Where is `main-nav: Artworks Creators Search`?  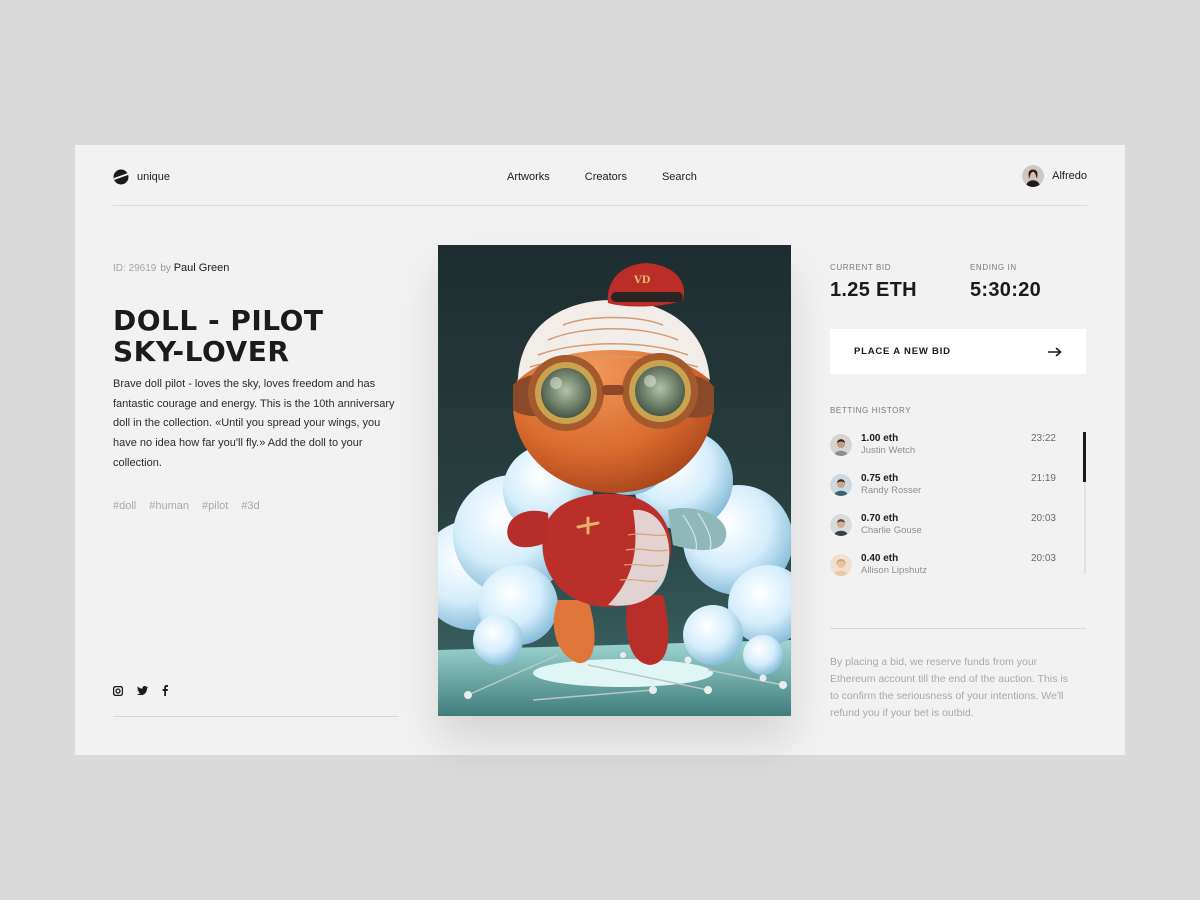 main-nav: Artworks Creators Search is located at coordinates (602, 177).